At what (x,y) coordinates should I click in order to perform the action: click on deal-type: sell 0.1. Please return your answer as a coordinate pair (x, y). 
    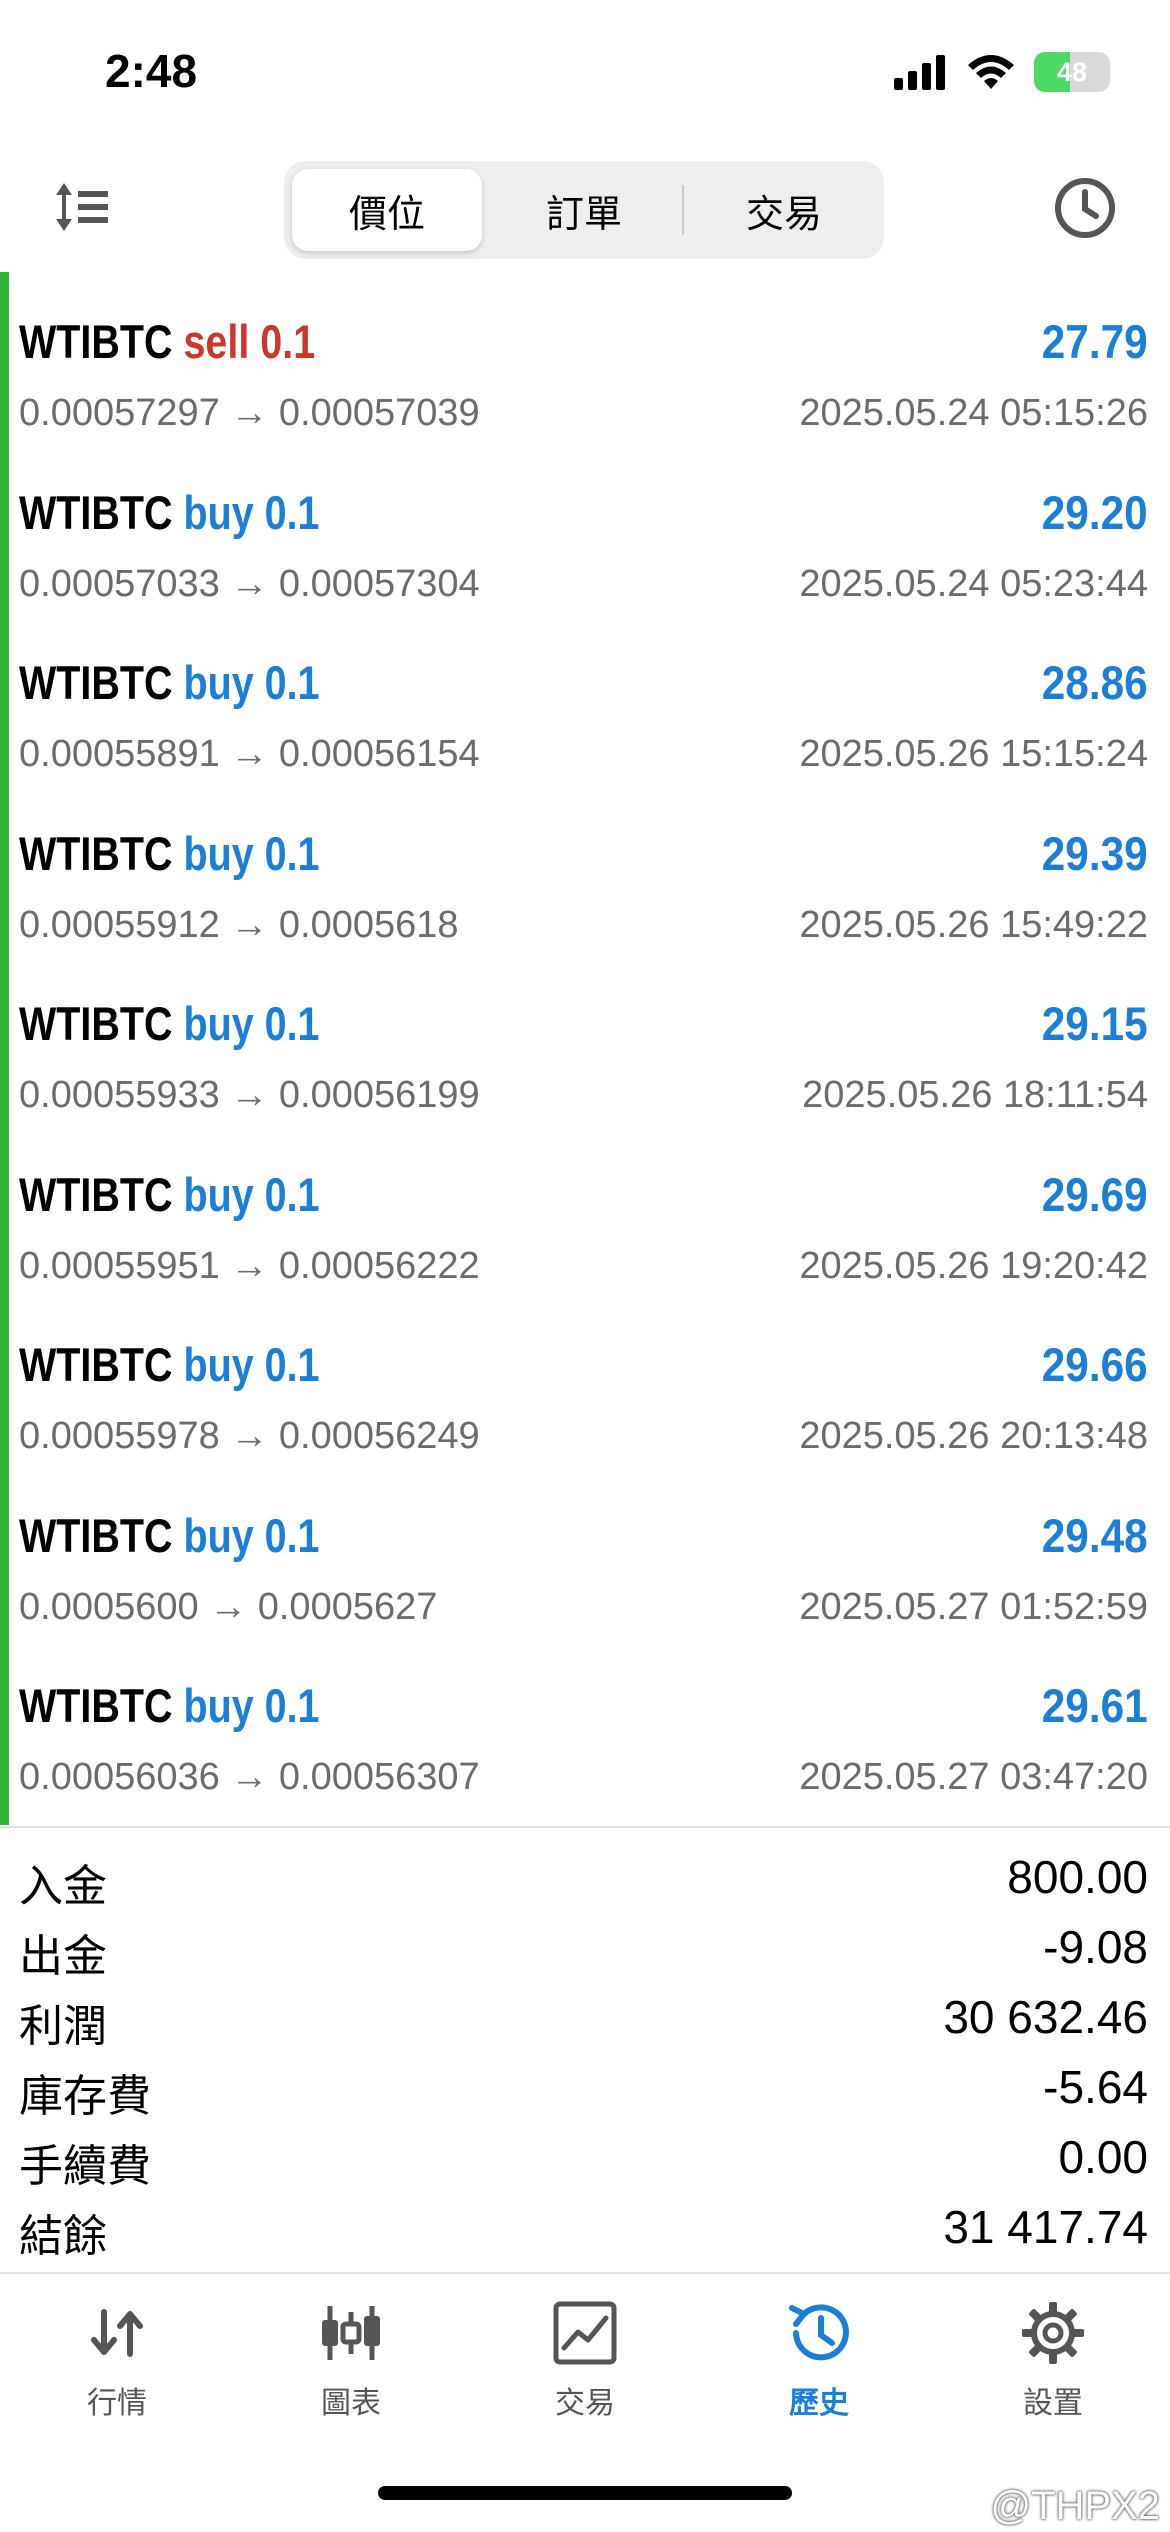
    Looking at the image, I should click on (249, 341).